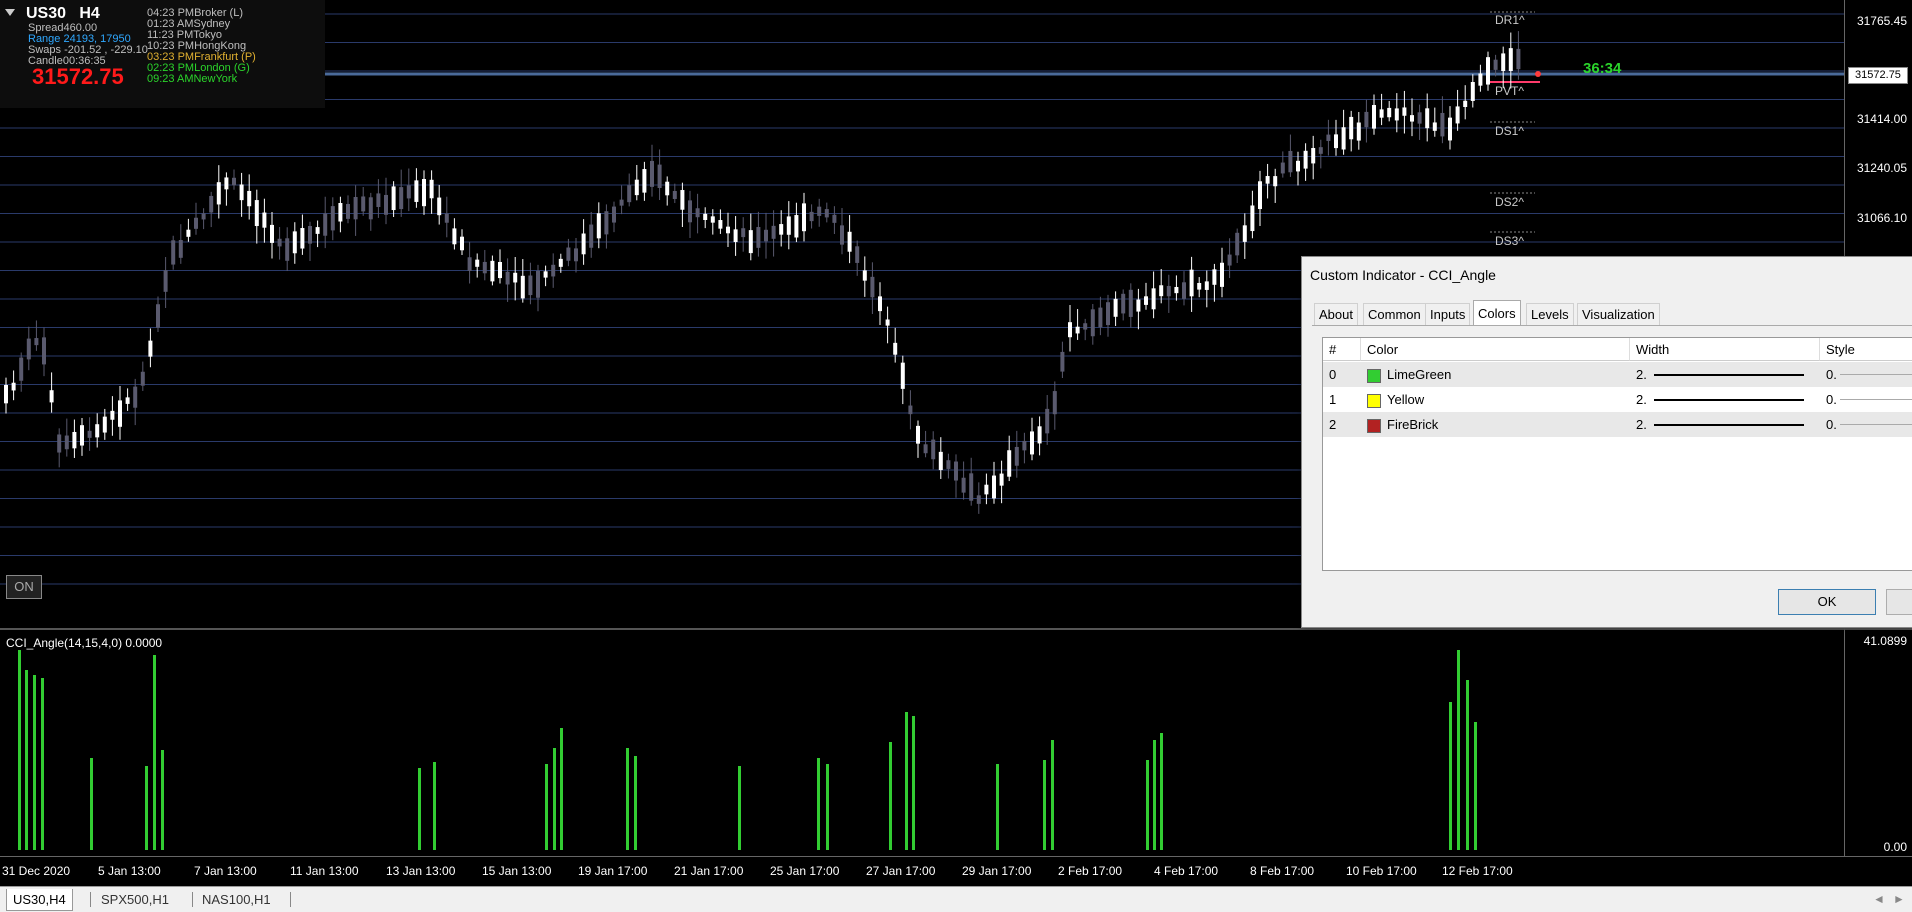 Image resolution: width=1912 pixels, height=912 pixels. I want to click on table-row: 1 Yellow 2. 0., so click(1617, 399).